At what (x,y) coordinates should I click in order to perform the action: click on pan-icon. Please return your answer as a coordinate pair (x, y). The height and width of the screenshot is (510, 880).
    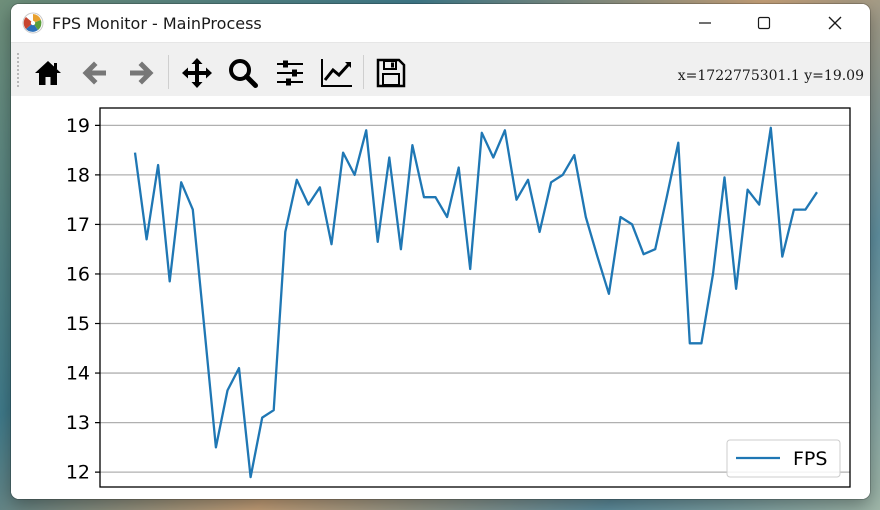
    Looking at the image, I should click on (197, 73).